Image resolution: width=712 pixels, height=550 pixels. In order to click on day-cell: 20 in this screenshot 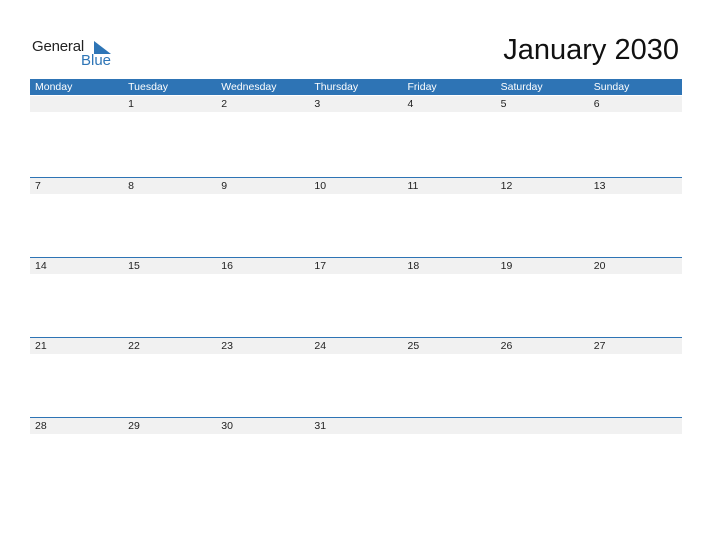, I will do `click(599, 266)`.